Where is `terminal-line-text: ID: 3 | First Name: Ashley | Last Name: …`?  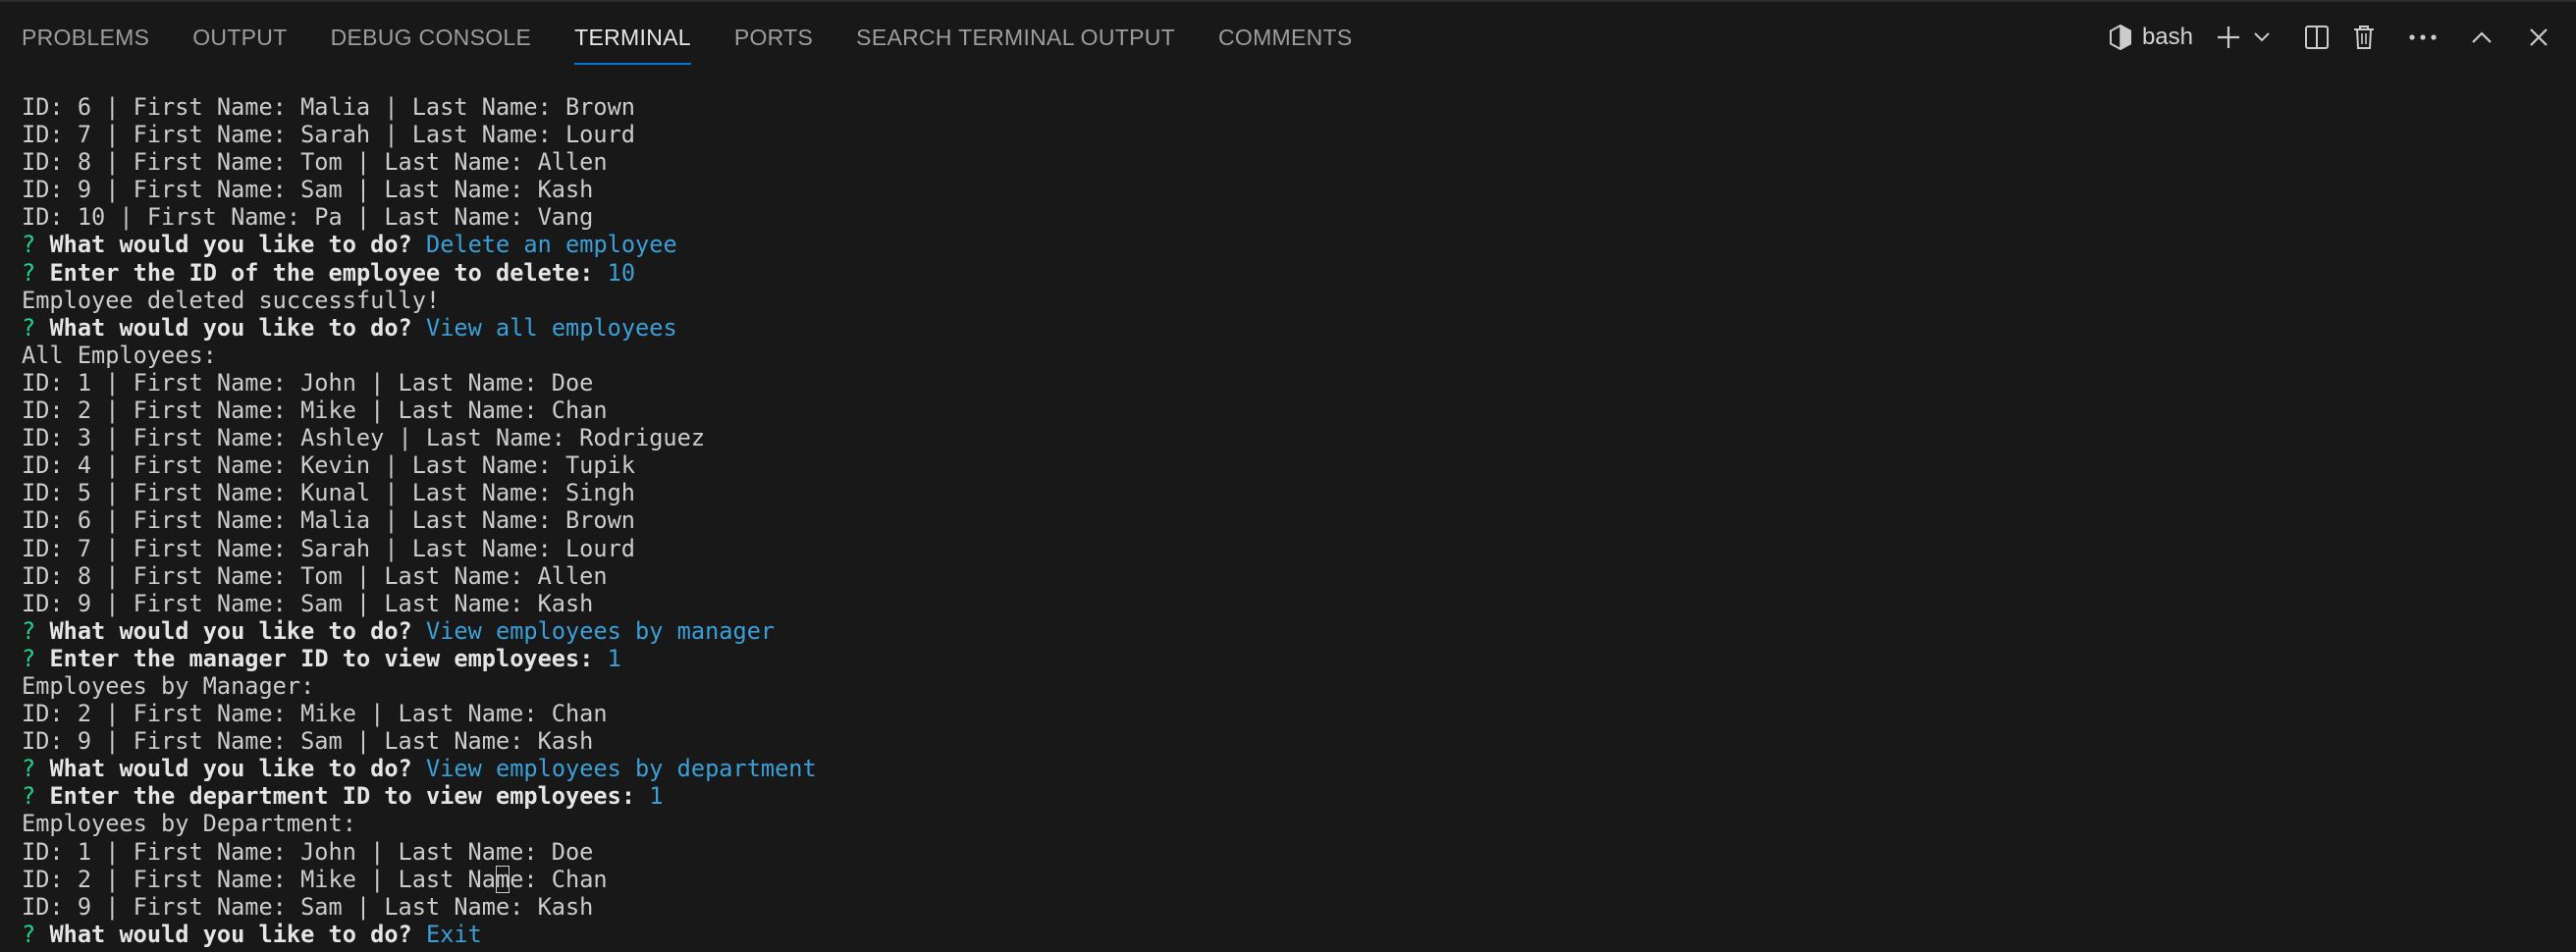
terminal-line-text: ID: 3 | First Name: Ashley | Last Name: … is located at coordinates (364, 438).